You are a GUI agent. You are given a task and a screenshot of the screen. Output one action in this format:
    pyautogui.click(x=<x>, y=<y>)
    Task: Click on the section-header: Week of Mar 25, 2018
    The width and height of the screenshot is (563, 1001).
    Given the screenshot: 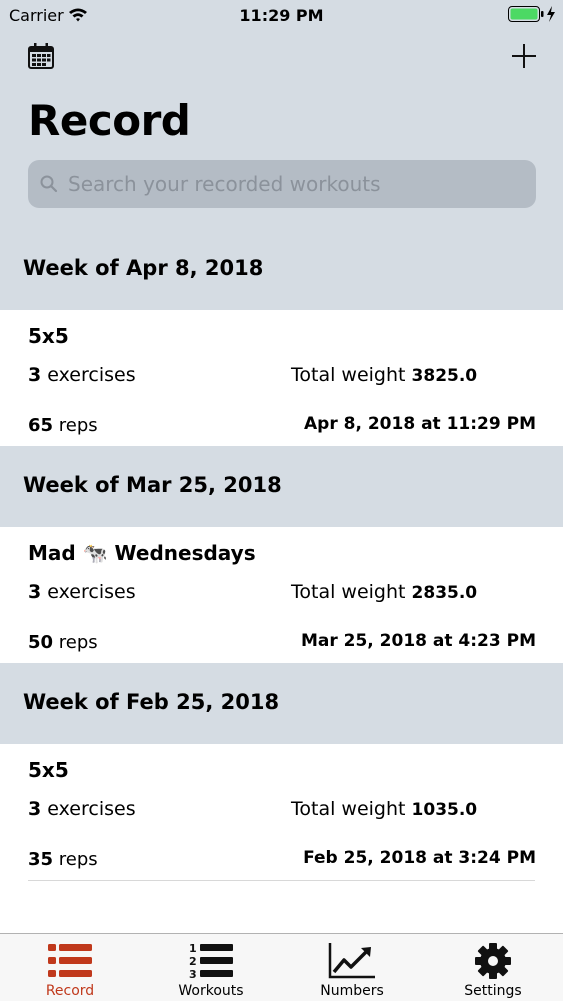 What is the action you would take?
    pyautogui.click(x=281, y=486)
    